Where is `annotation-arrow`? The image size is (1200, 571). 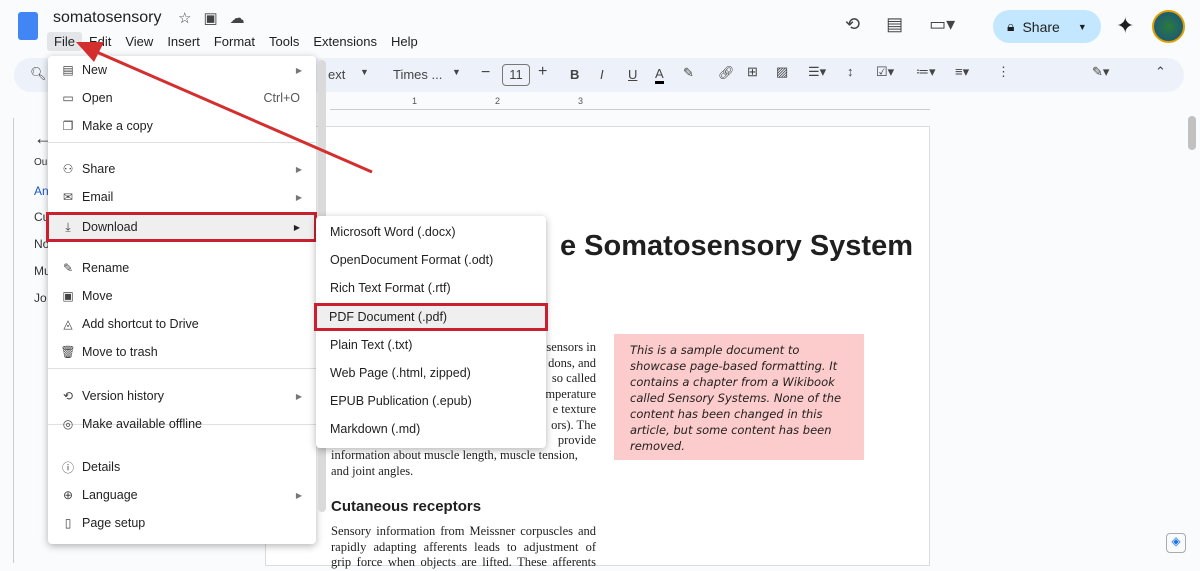
annotation-arrow is located at coordinates (224, 108).